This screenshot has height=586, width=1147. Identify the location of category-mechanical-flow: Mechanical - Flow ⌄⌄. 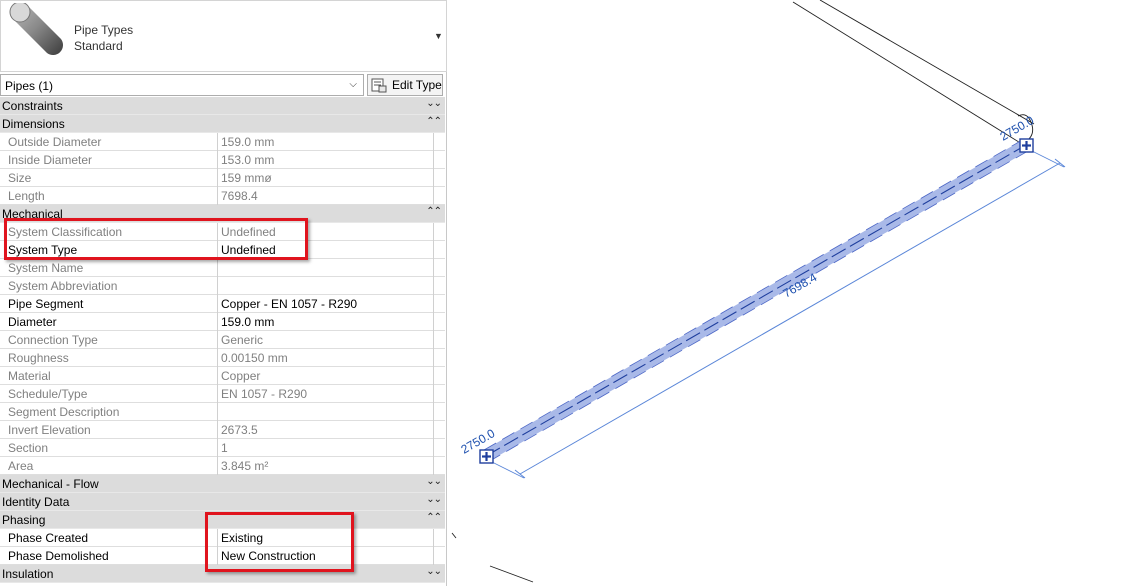
(222, 484).